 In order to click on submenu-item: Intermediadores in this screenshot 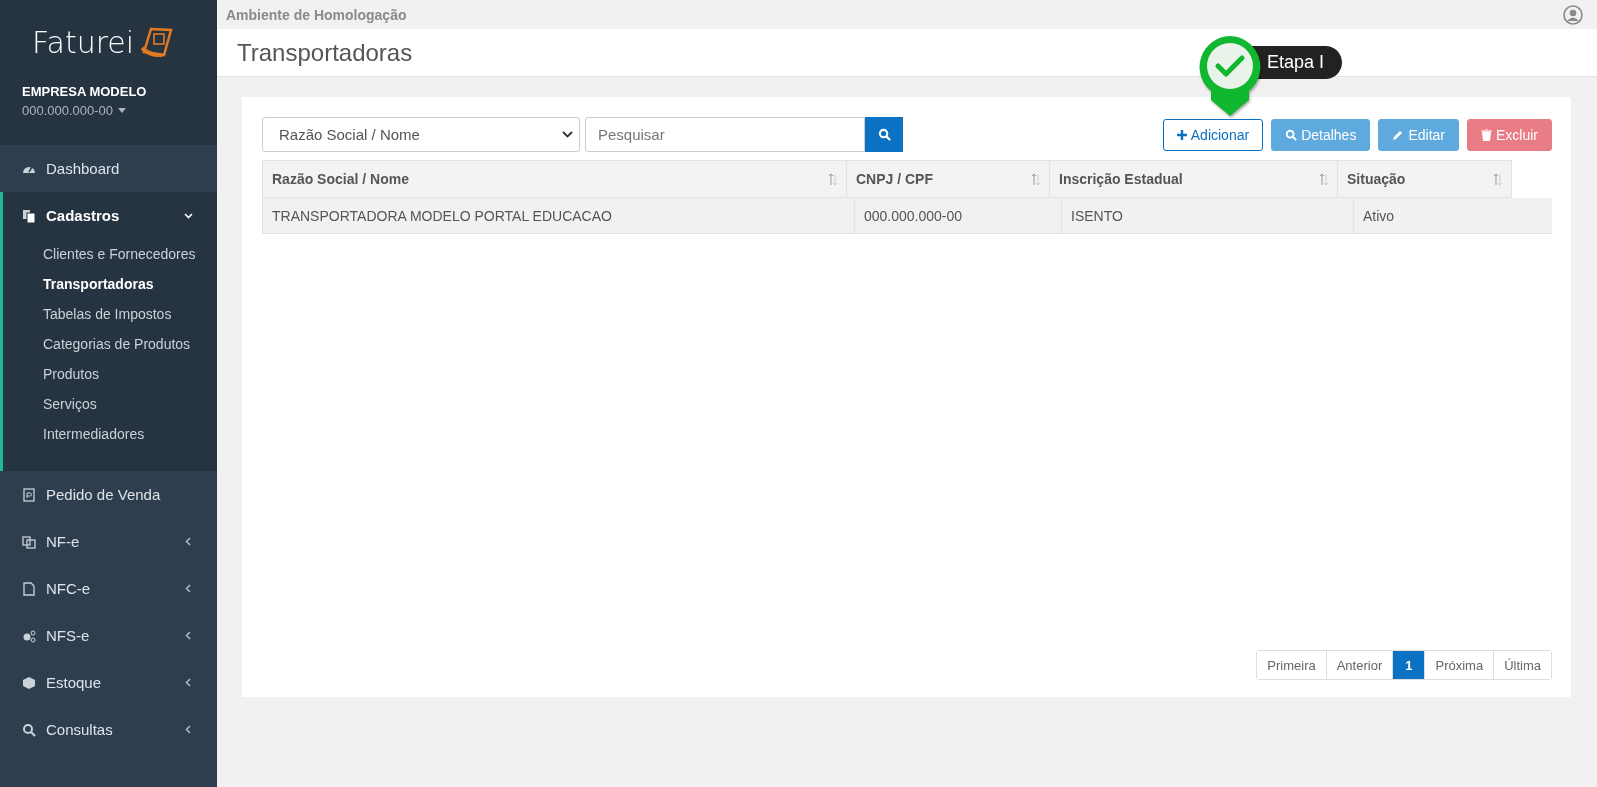, I will do `click(110, 434)`.